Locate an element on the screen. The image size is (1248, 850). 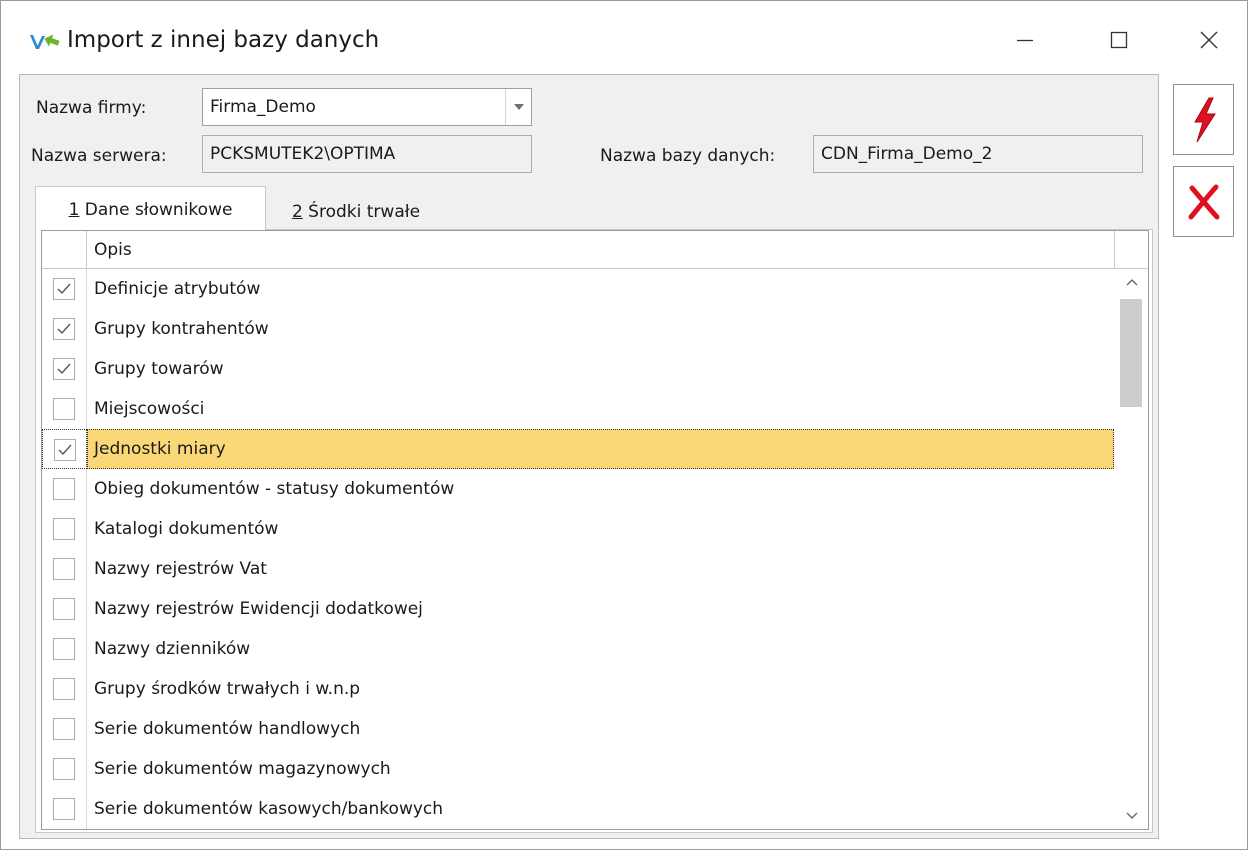
table-row: Jednostki miary is located at coordinates (578, 449).